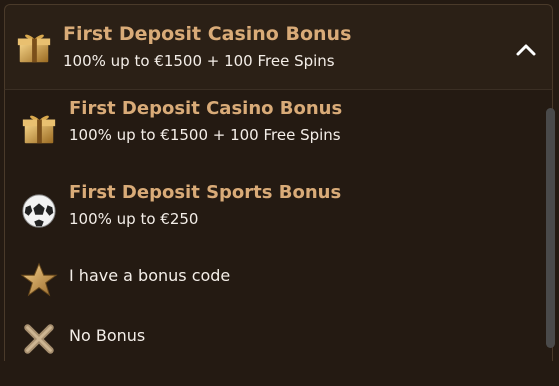 The image size is (559, 386). What do you see at coordinates (526, 50) in the screenshot?
I see `chevron-up-icon` at bounding box center [526, 50].